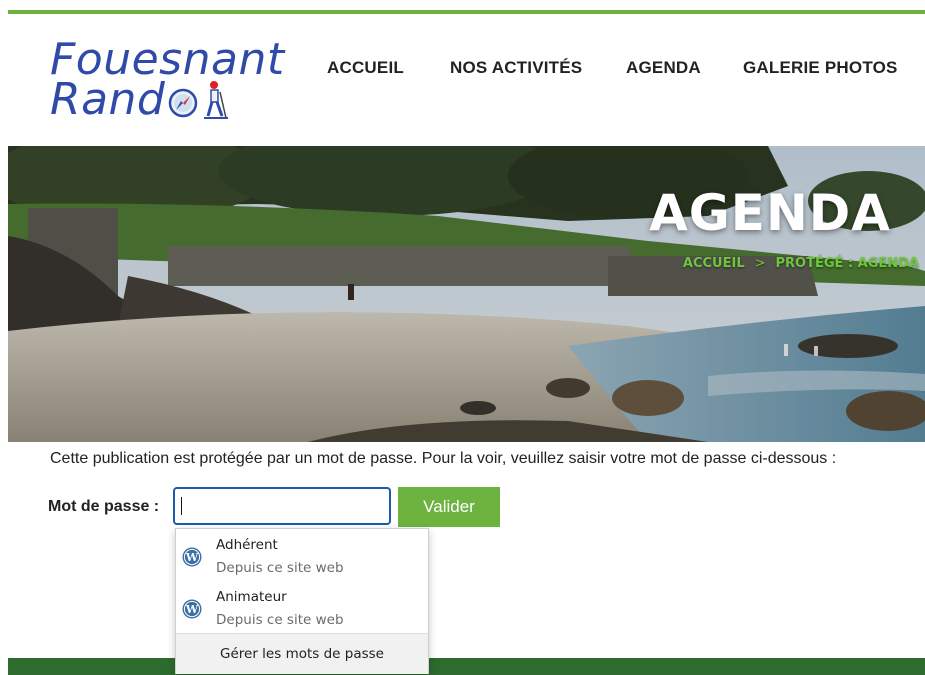 The height and width of the screenshot is (675, 925). What do you see at coordinates (847, 263) in the screenshot?
I see `breadcrumb-current: PROTÉGÉ : AGENDA` at bounding box center [847, 263].